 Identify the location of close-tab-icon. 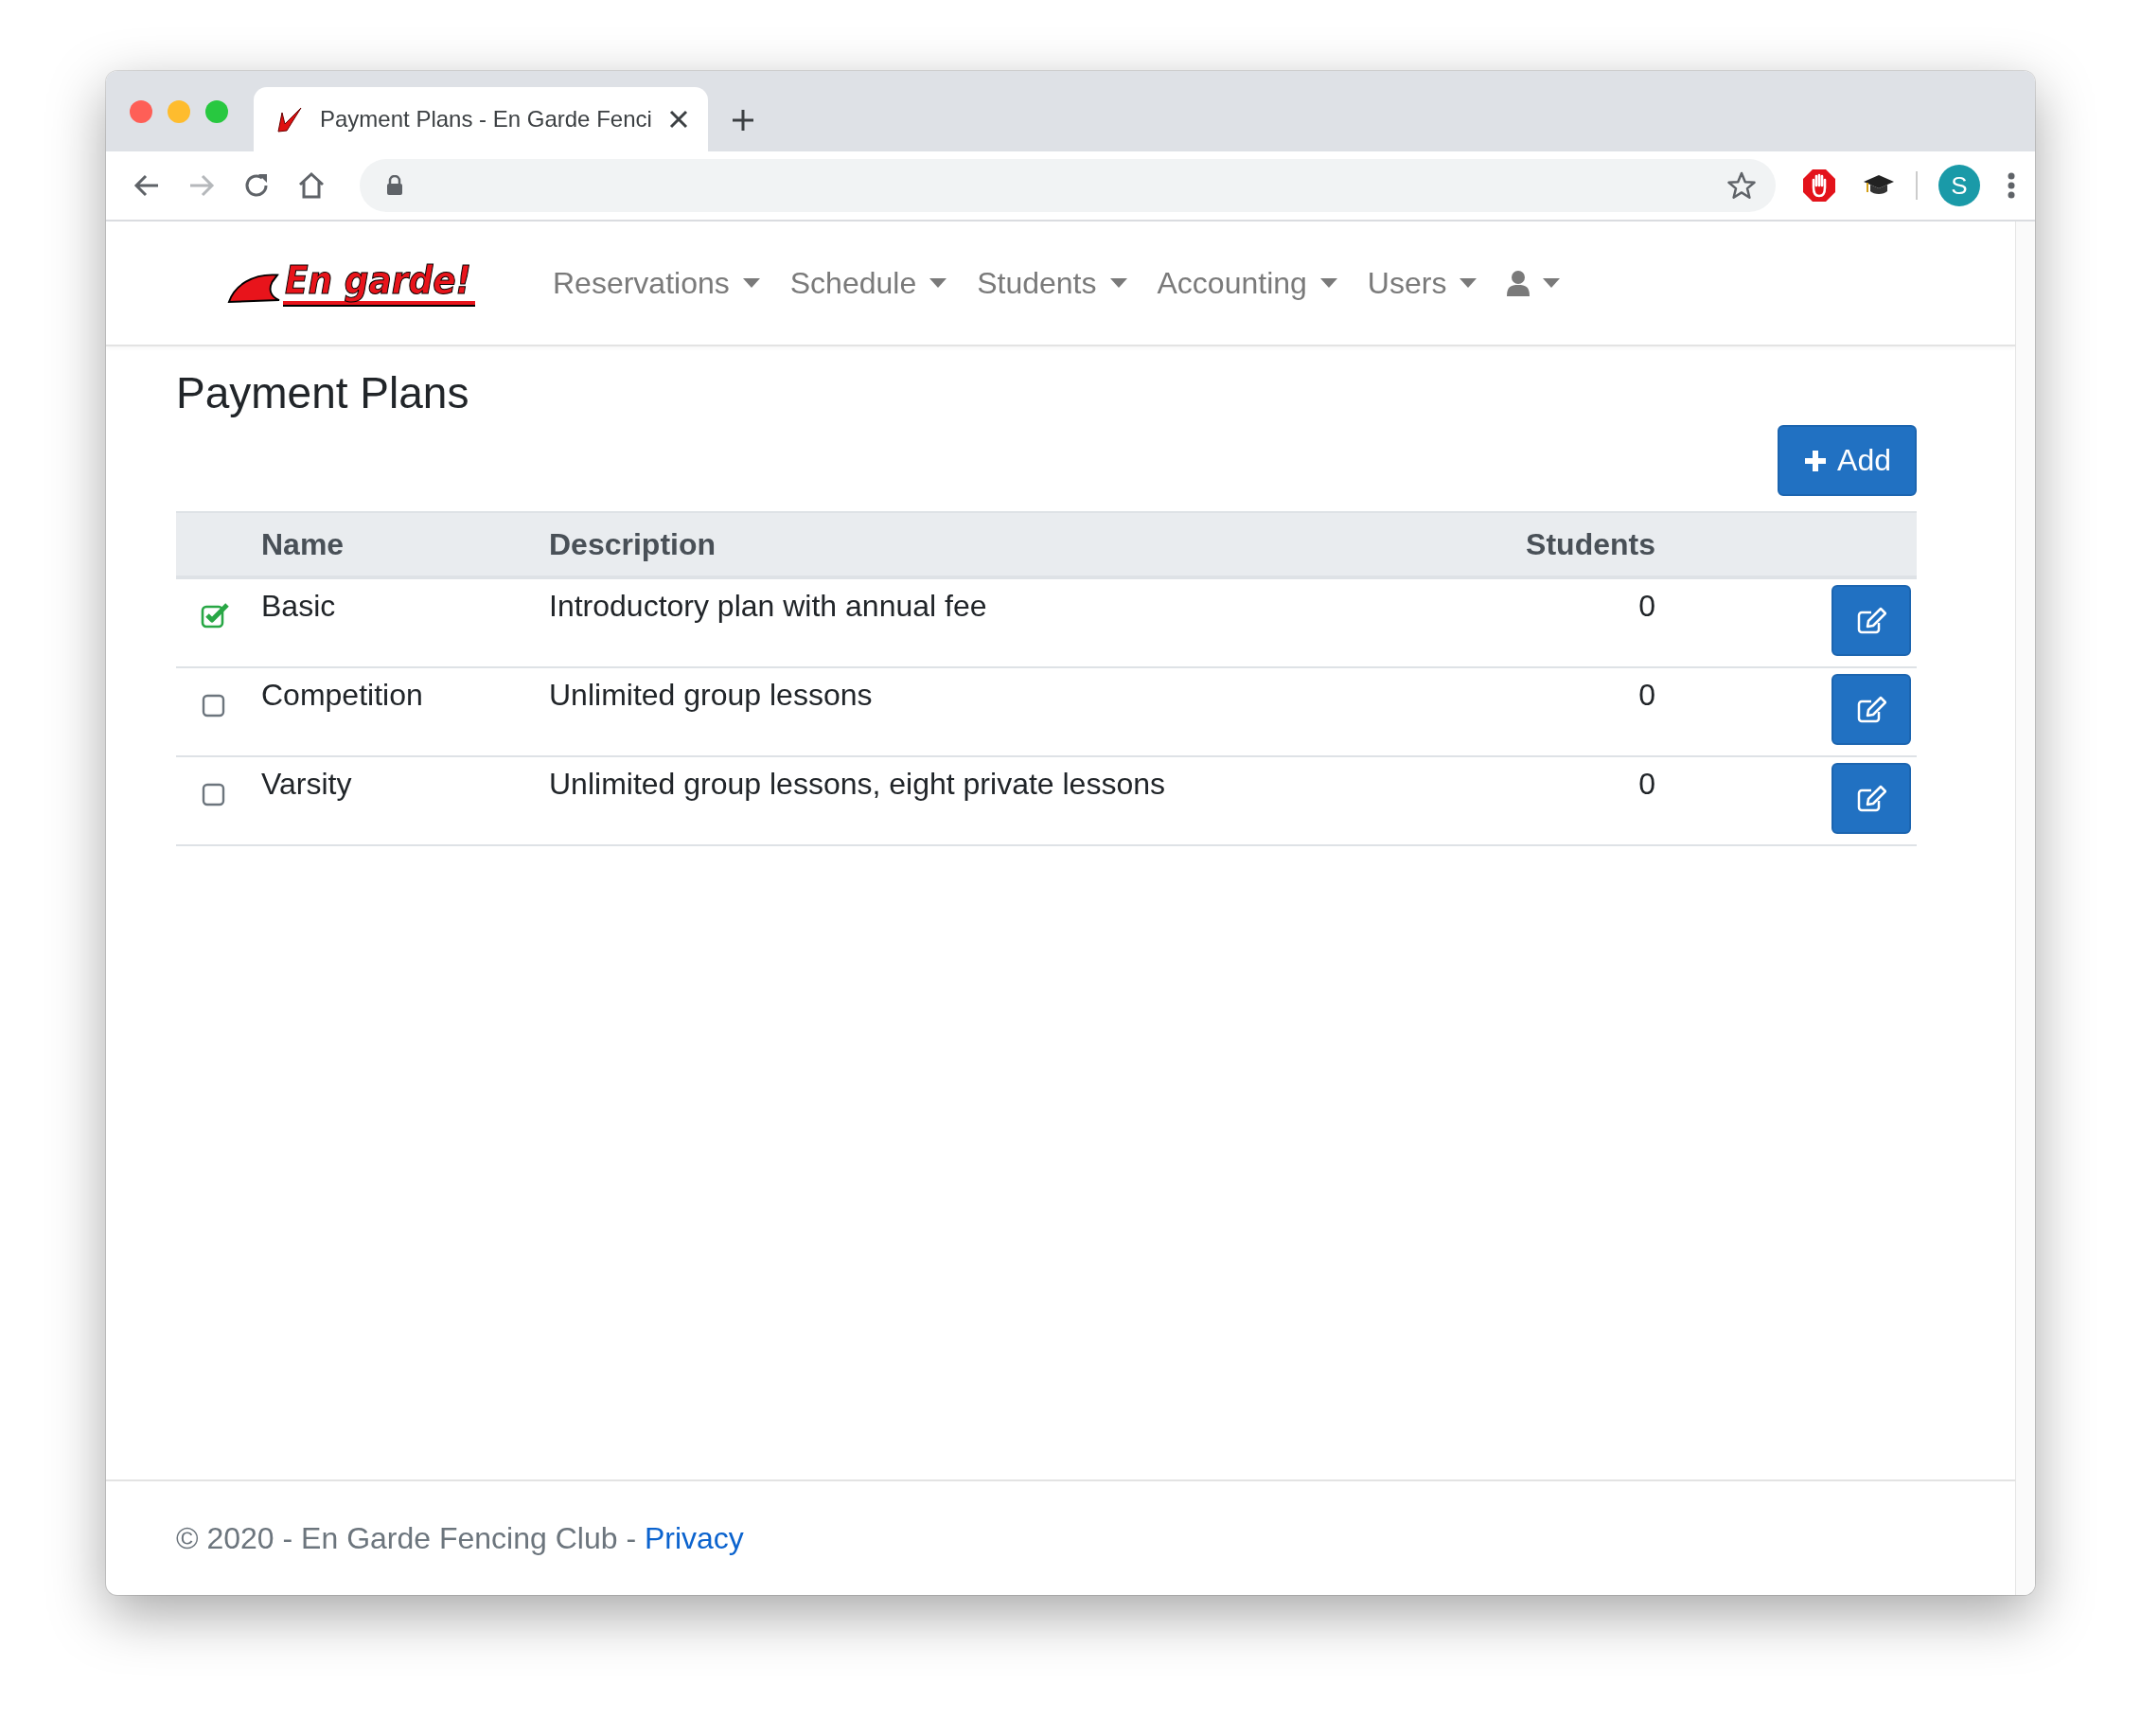
(678, 119).